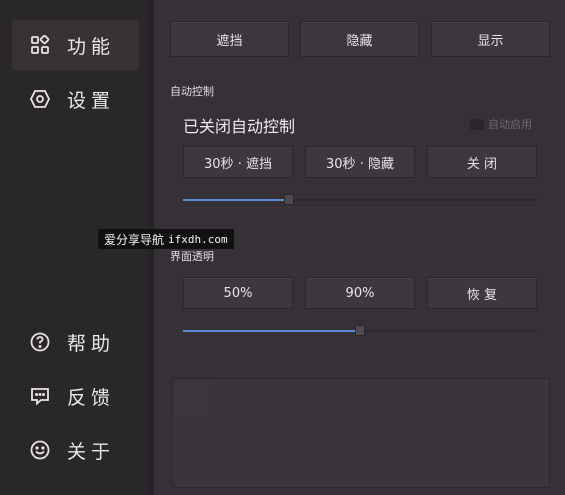 This screenshot has height=495, width=565. What do you see at coordinates (198, 239) in the screenshot?
I see `watermark-url: ifxdh.com` at bounding box center [198, 239].